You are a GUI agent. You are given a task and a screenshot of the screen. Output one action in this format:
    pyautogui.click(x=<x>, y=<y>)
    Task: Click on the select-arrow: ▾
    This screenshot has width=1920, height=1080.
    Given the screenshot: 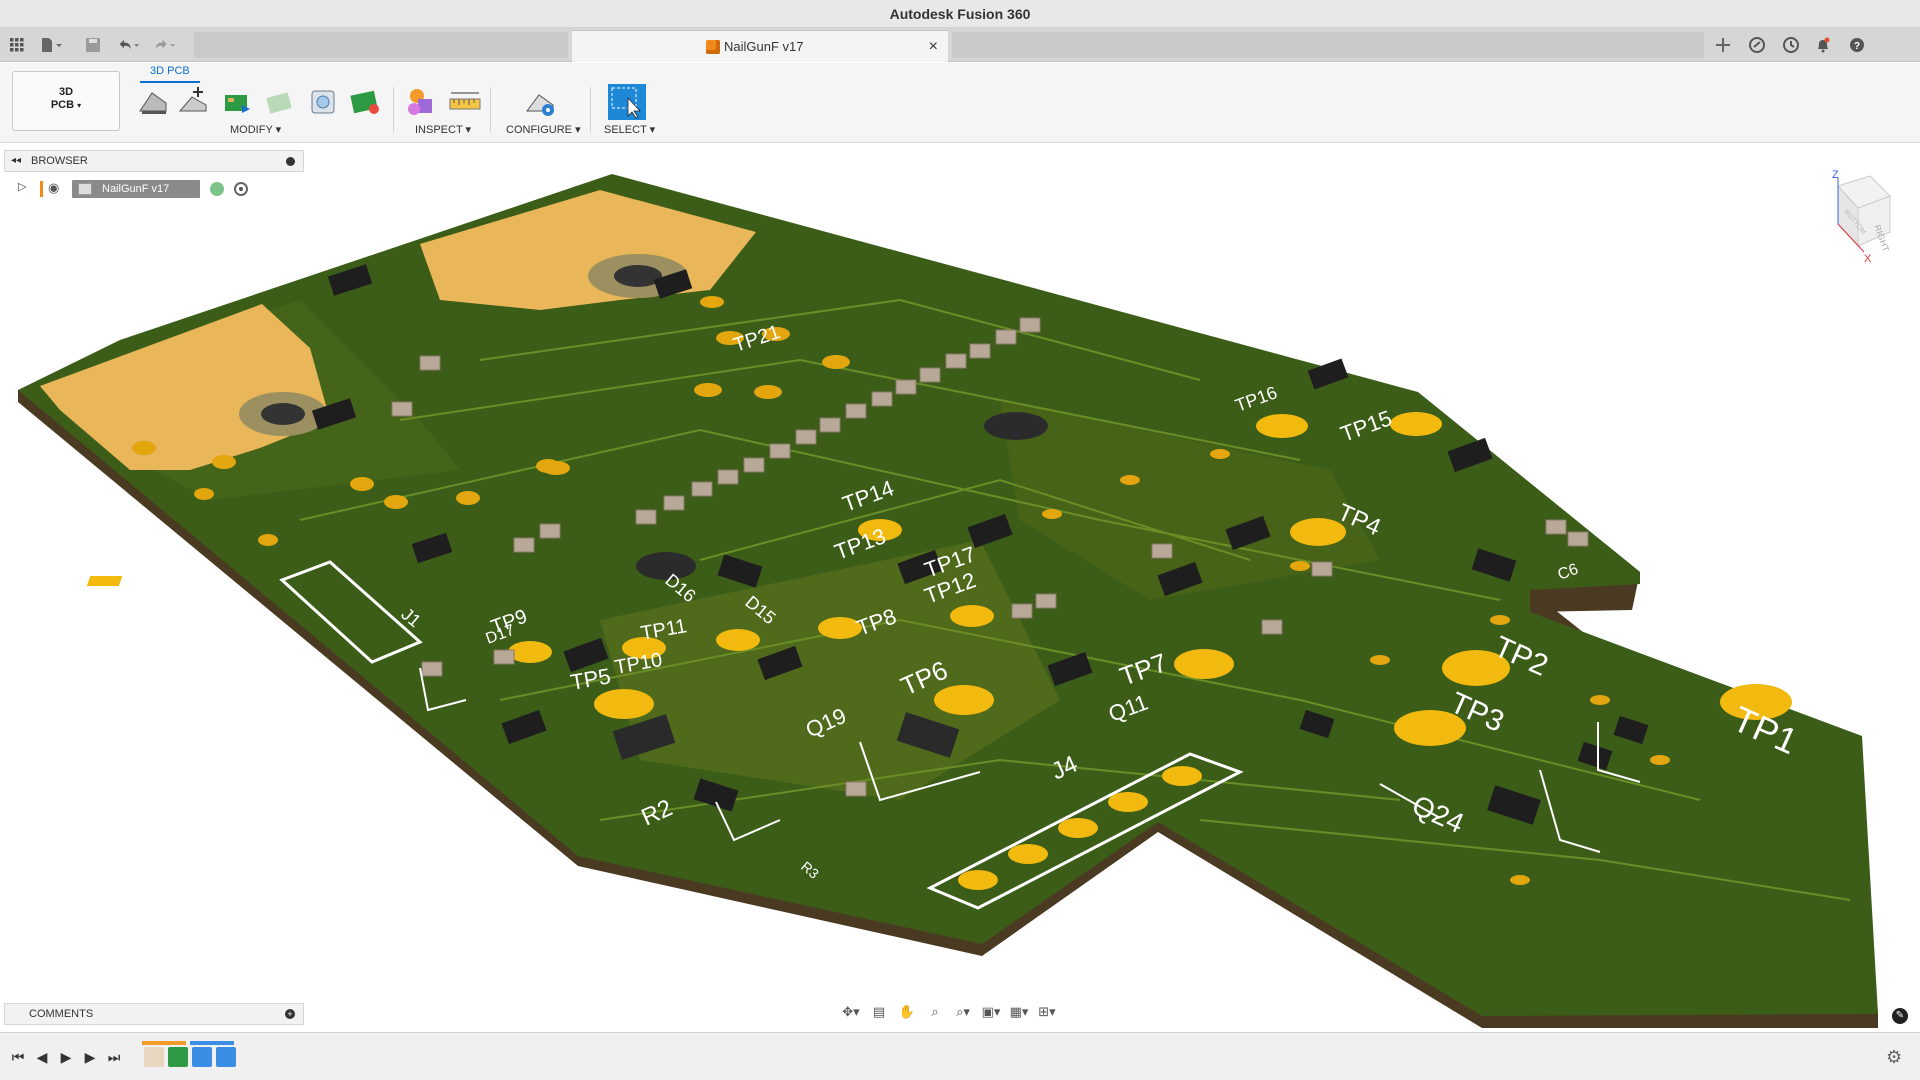 What is the action you would take?
    pyautogui.click(x=652, y=130)
    